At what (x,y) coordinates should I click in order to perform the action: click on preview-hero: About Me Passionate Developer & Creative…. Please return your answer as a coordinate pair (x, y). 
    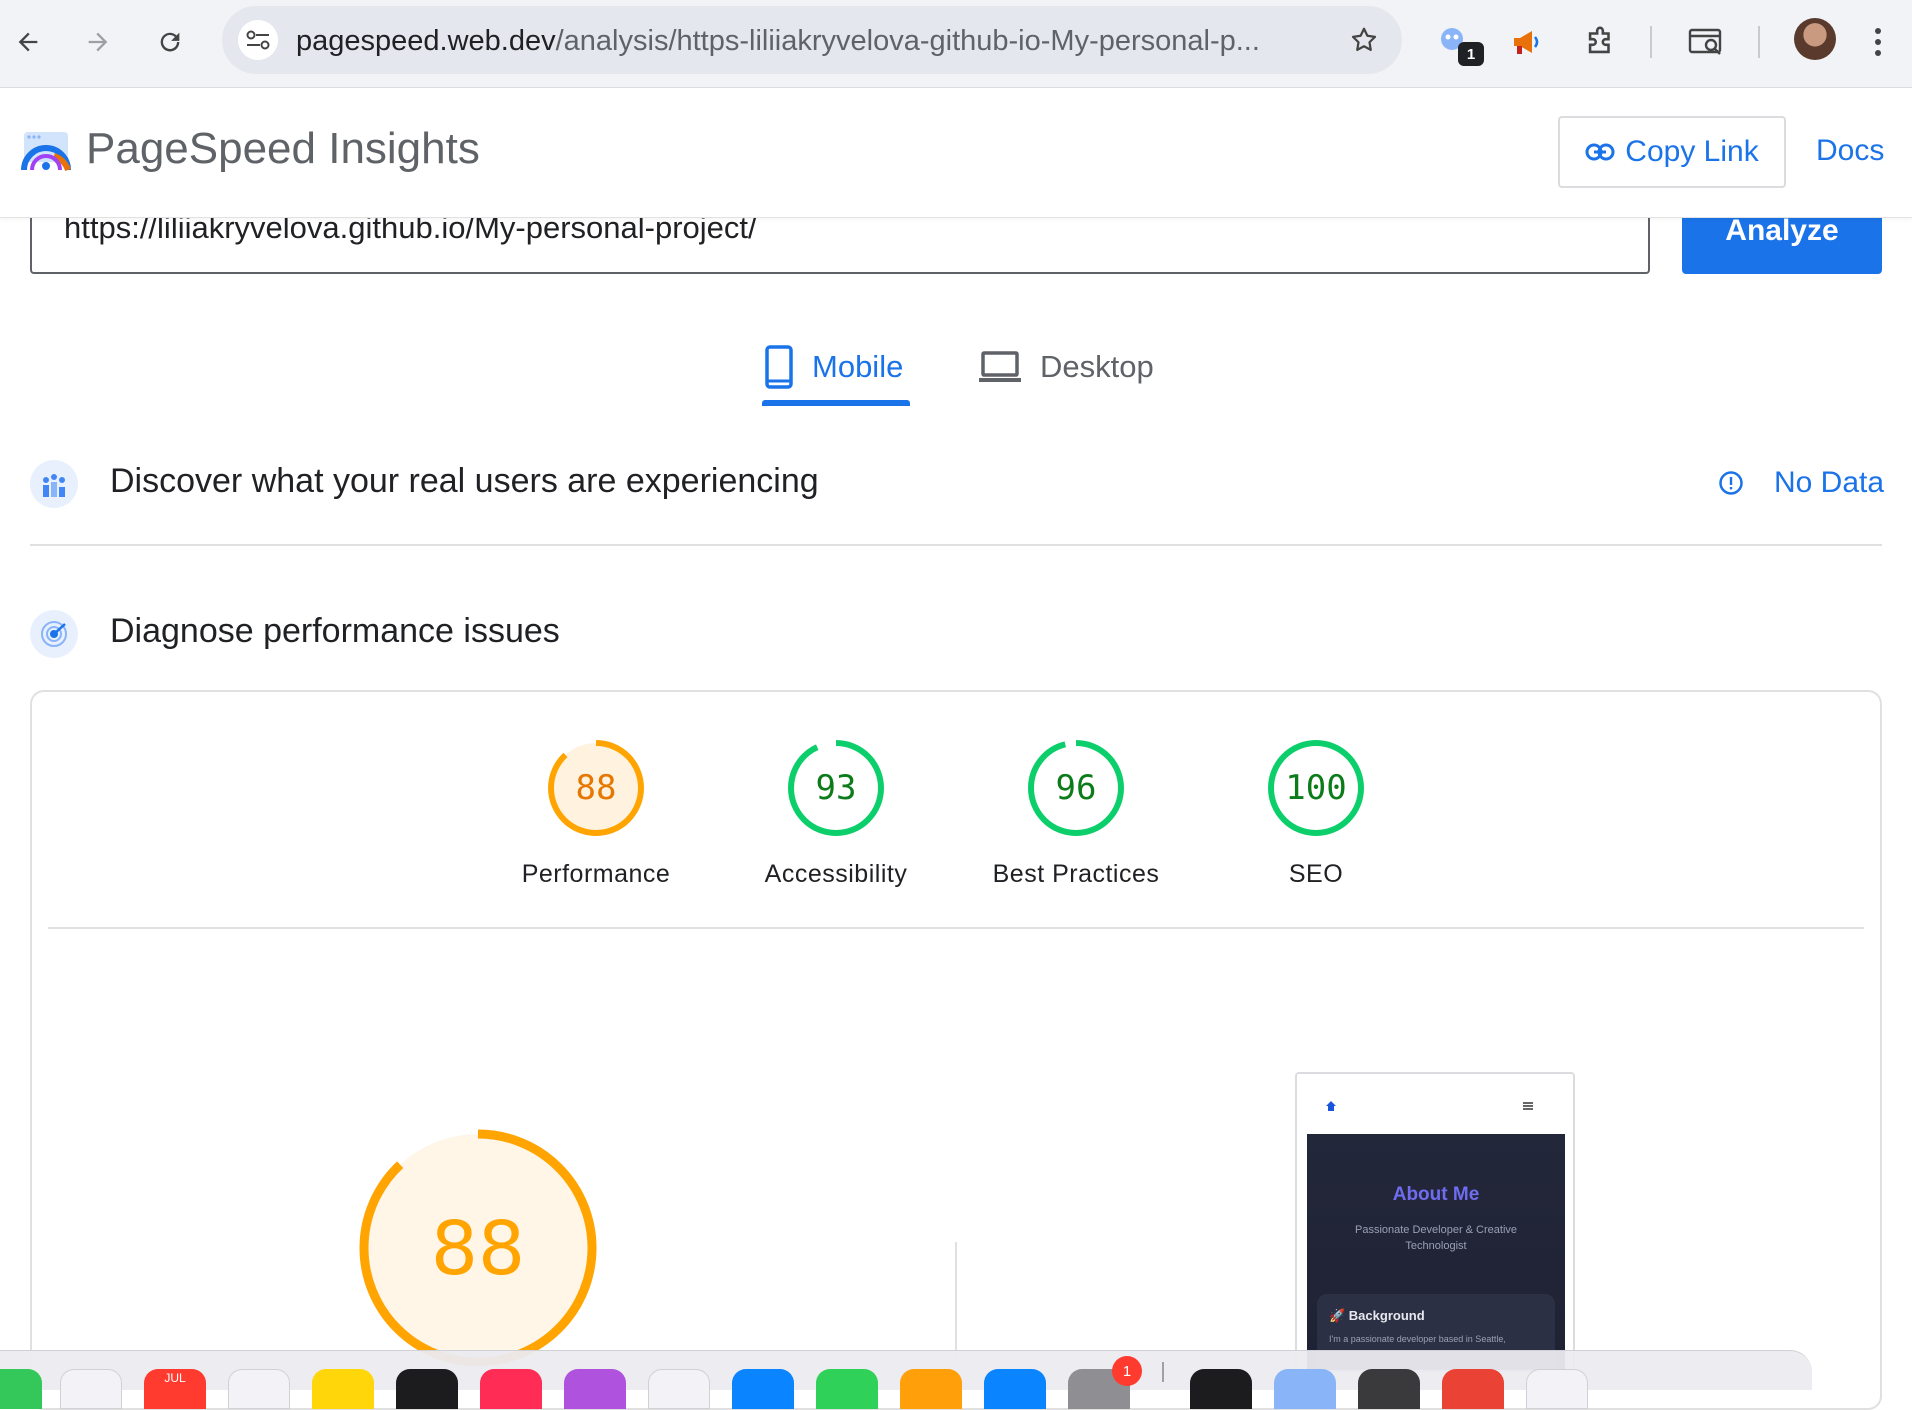
    Looking at the image, I should click on (1436, 1252).